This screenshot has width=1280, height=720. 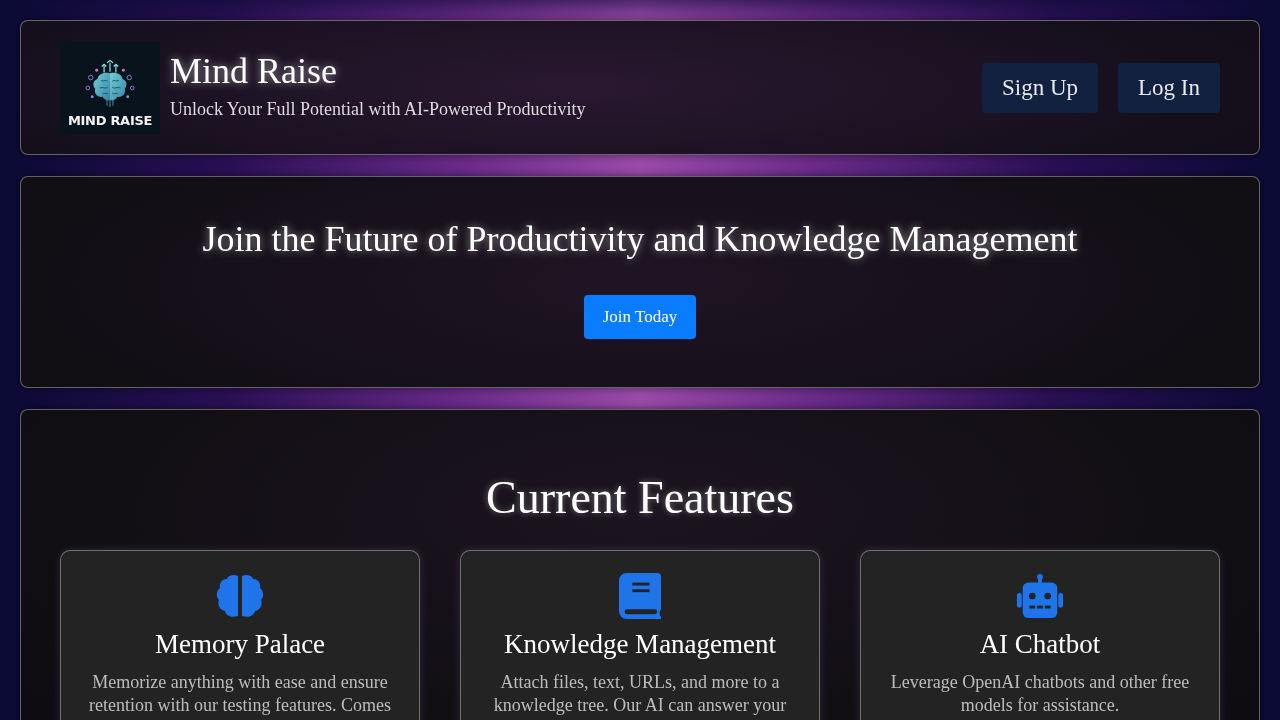 I want to click on feature-description: Leverage OpenAI chatbots and other free models for assistance., so click(x=1040, y=694).